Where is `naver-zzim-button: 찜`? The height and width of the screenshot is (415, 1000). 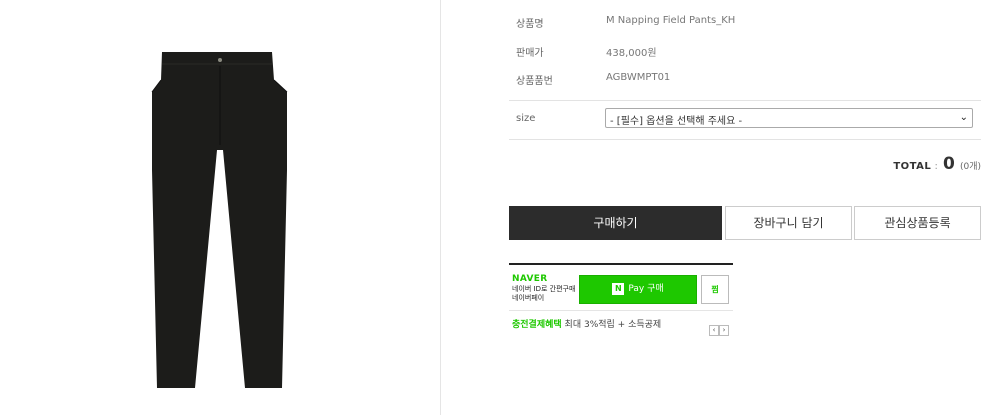 naver-zzim-button: 찜 is located at coordinates (715, 289).